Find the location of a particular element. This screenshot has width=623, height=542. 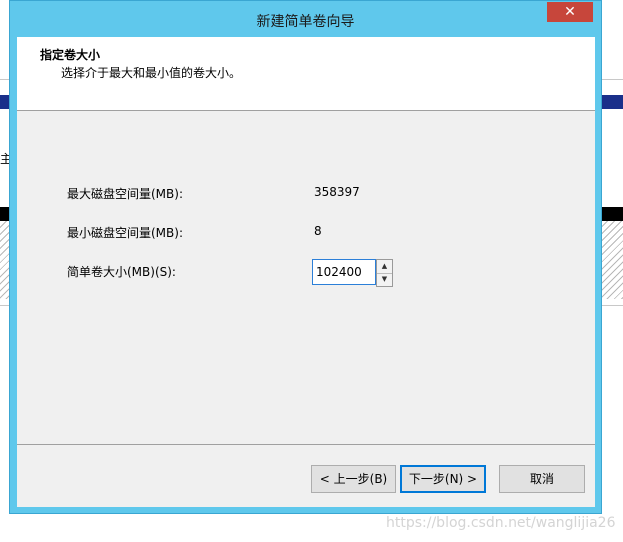

min-size-value: 8 is located at coordinates (318, 231).